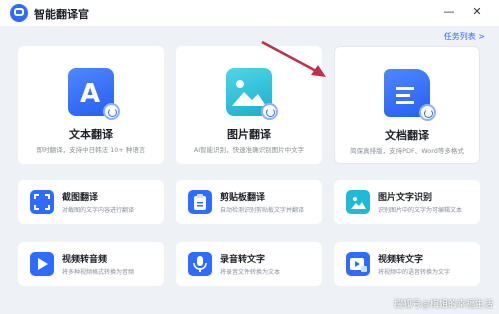 The height and width of the screenshot is (314, 499). Describe the element at coordinates (443, 305) in the screenshot. I see `watermark: 搜狐号@梅姐的幸福生活` at that location.